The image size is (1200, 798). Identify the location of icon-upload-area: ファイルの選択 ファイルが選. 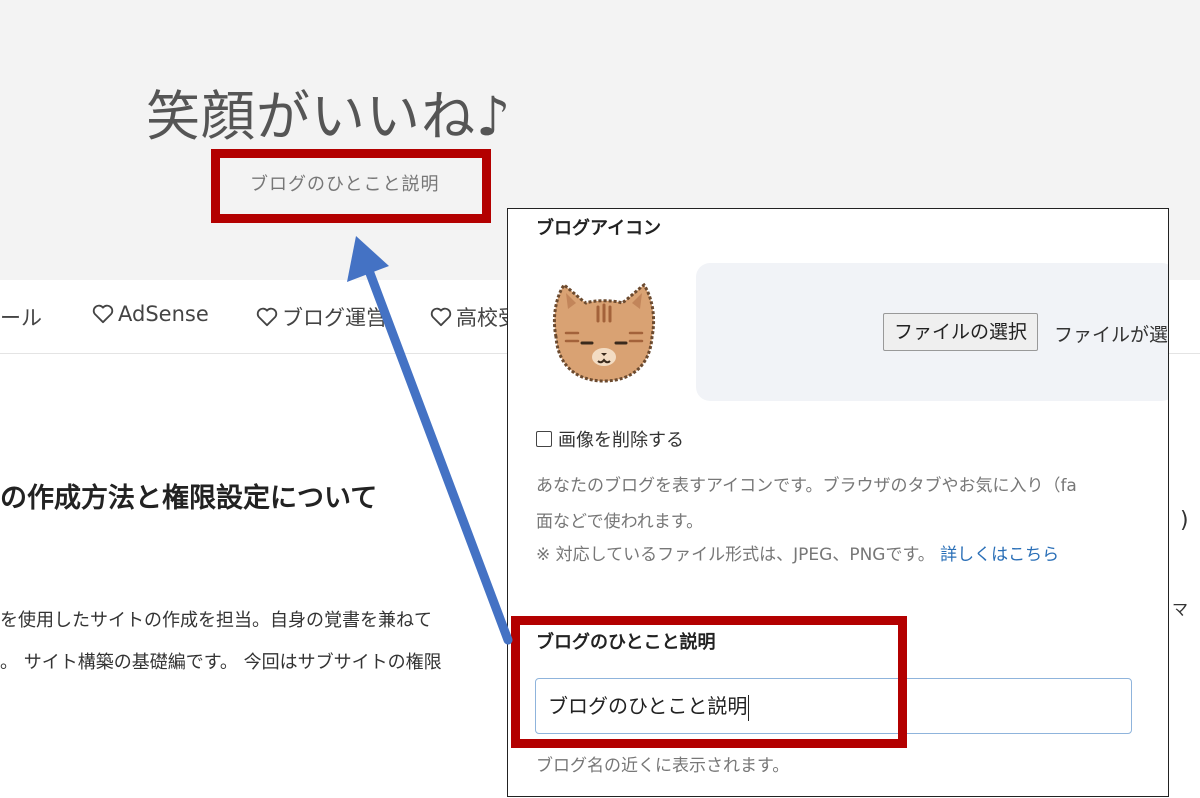
(932, 332).